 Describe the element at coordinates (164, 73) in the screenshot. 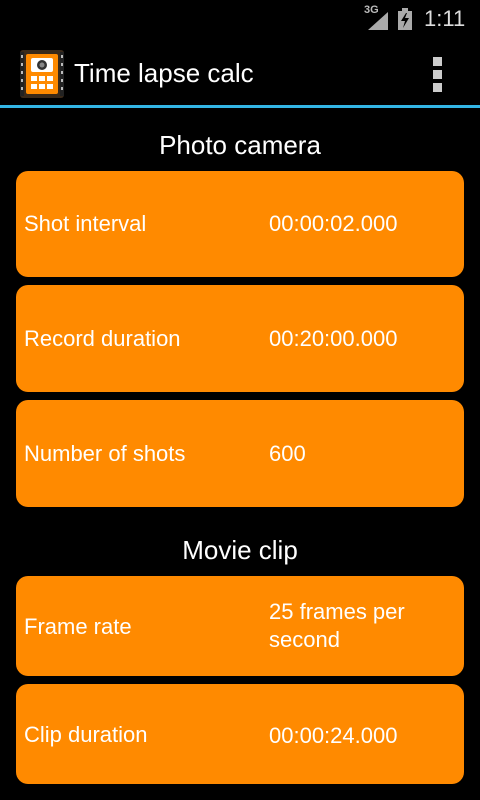

I see `app-title: Time lapse calc` at that location.